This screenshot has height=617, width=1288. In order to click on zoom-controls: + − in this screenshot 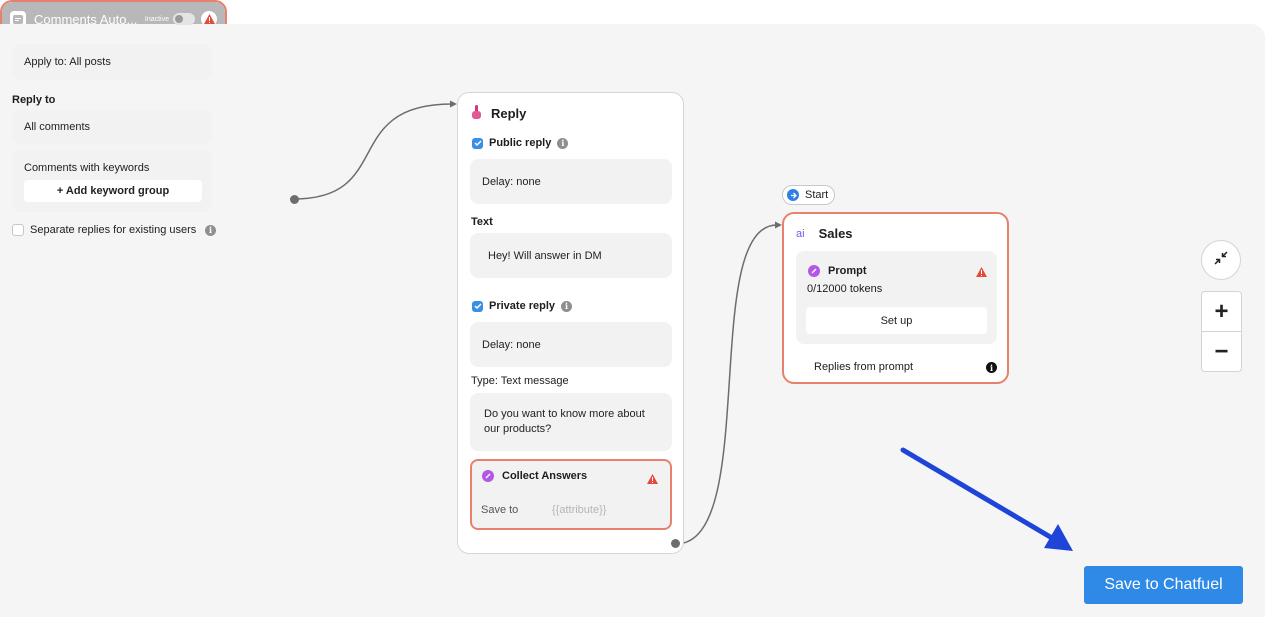, I will do `click(1221, 331)`.